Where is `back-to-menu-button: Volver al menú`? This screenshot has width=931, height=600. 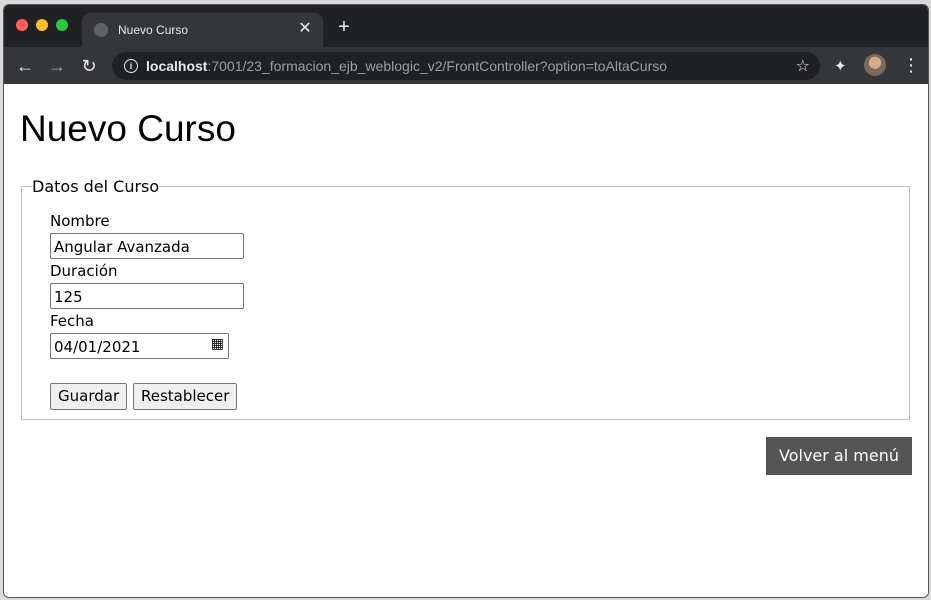 back-to-menu-button: Volver al menú is located at coordinates (839, 456).